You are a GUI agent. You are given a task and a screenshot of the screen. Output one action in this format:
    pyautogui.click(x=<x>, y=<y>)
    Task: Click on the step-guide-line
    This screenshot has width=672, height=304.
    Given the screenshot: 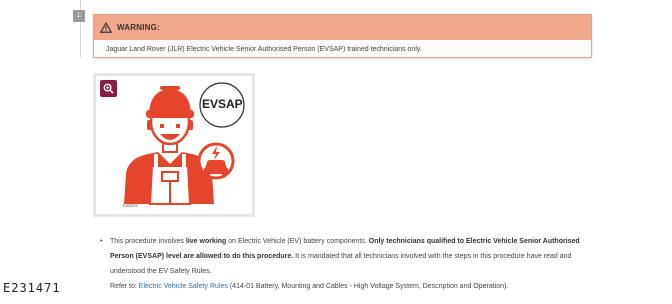 What is the action you would take?
    pyautogui.click(x=80, y=29)
    